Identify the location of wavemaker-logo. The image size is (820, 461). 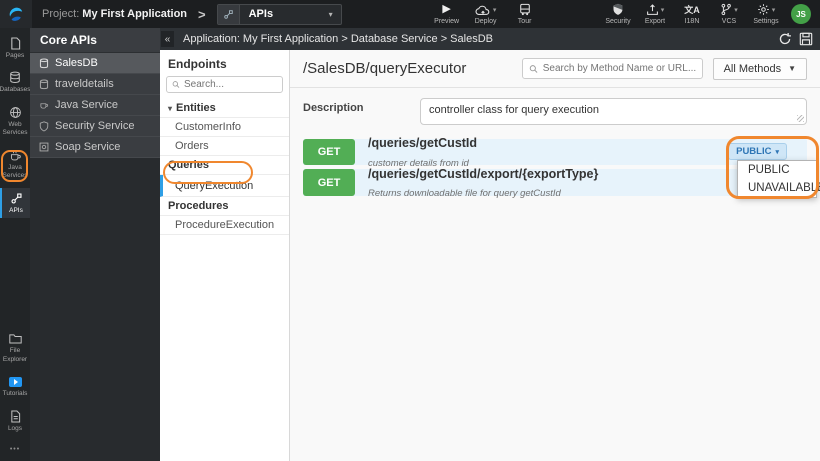
(16, 14).